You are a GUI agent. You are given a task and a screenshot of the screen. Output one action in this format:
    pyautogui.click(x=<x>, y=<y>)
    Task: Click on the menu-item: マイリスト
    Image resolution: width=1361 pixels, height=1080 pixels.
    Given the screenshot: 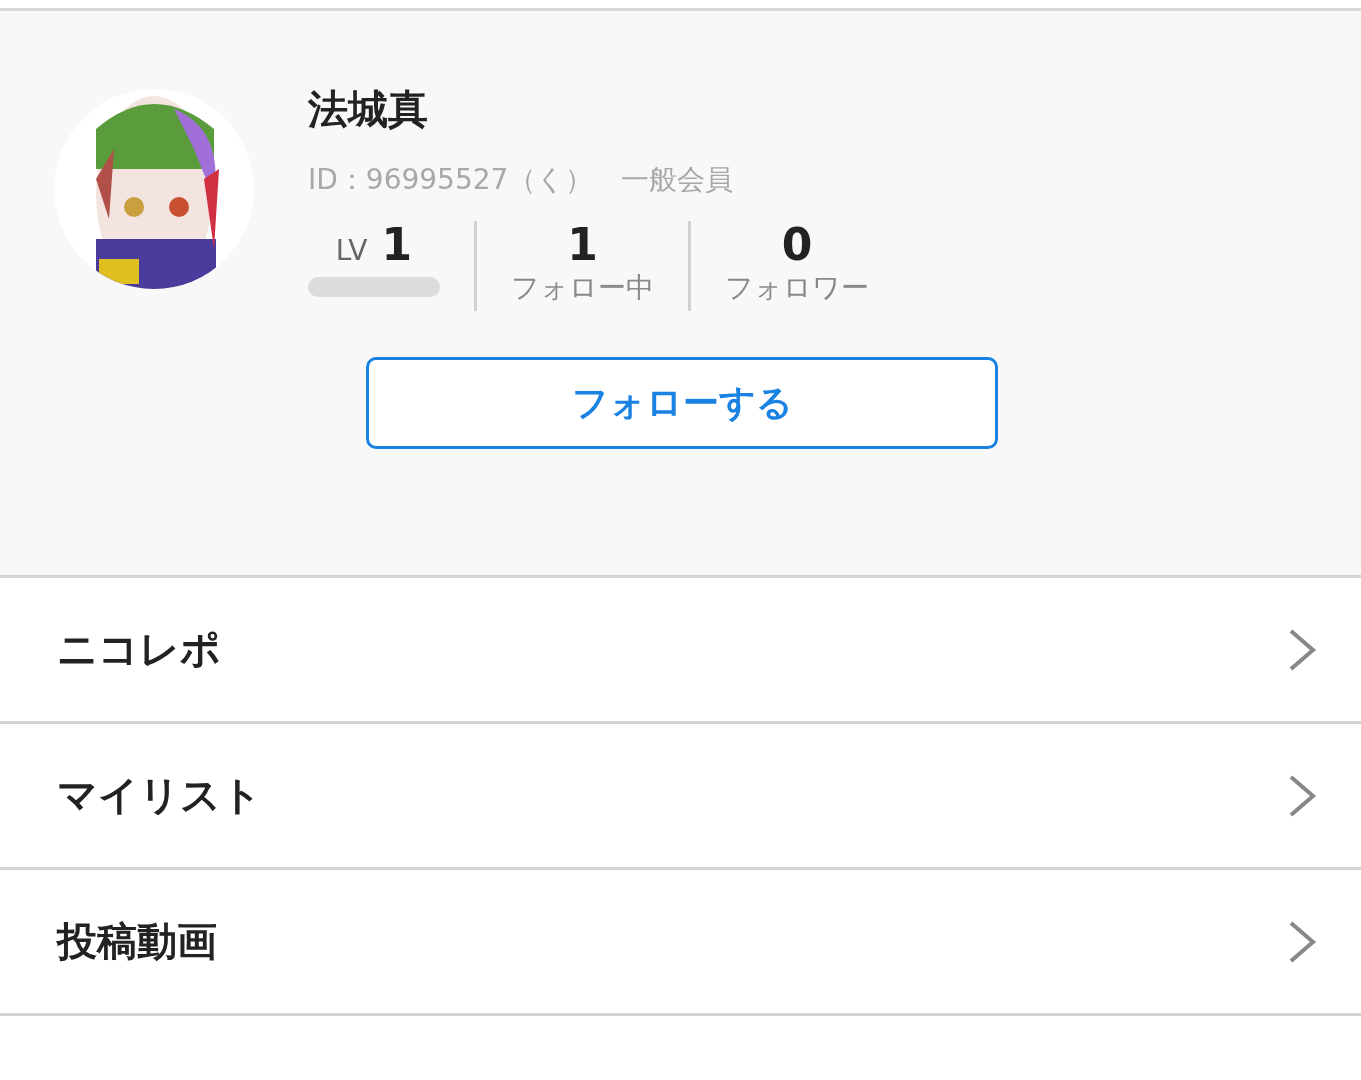 What is the action you would take?
    pyautogui.click(x=680, y=797)
    